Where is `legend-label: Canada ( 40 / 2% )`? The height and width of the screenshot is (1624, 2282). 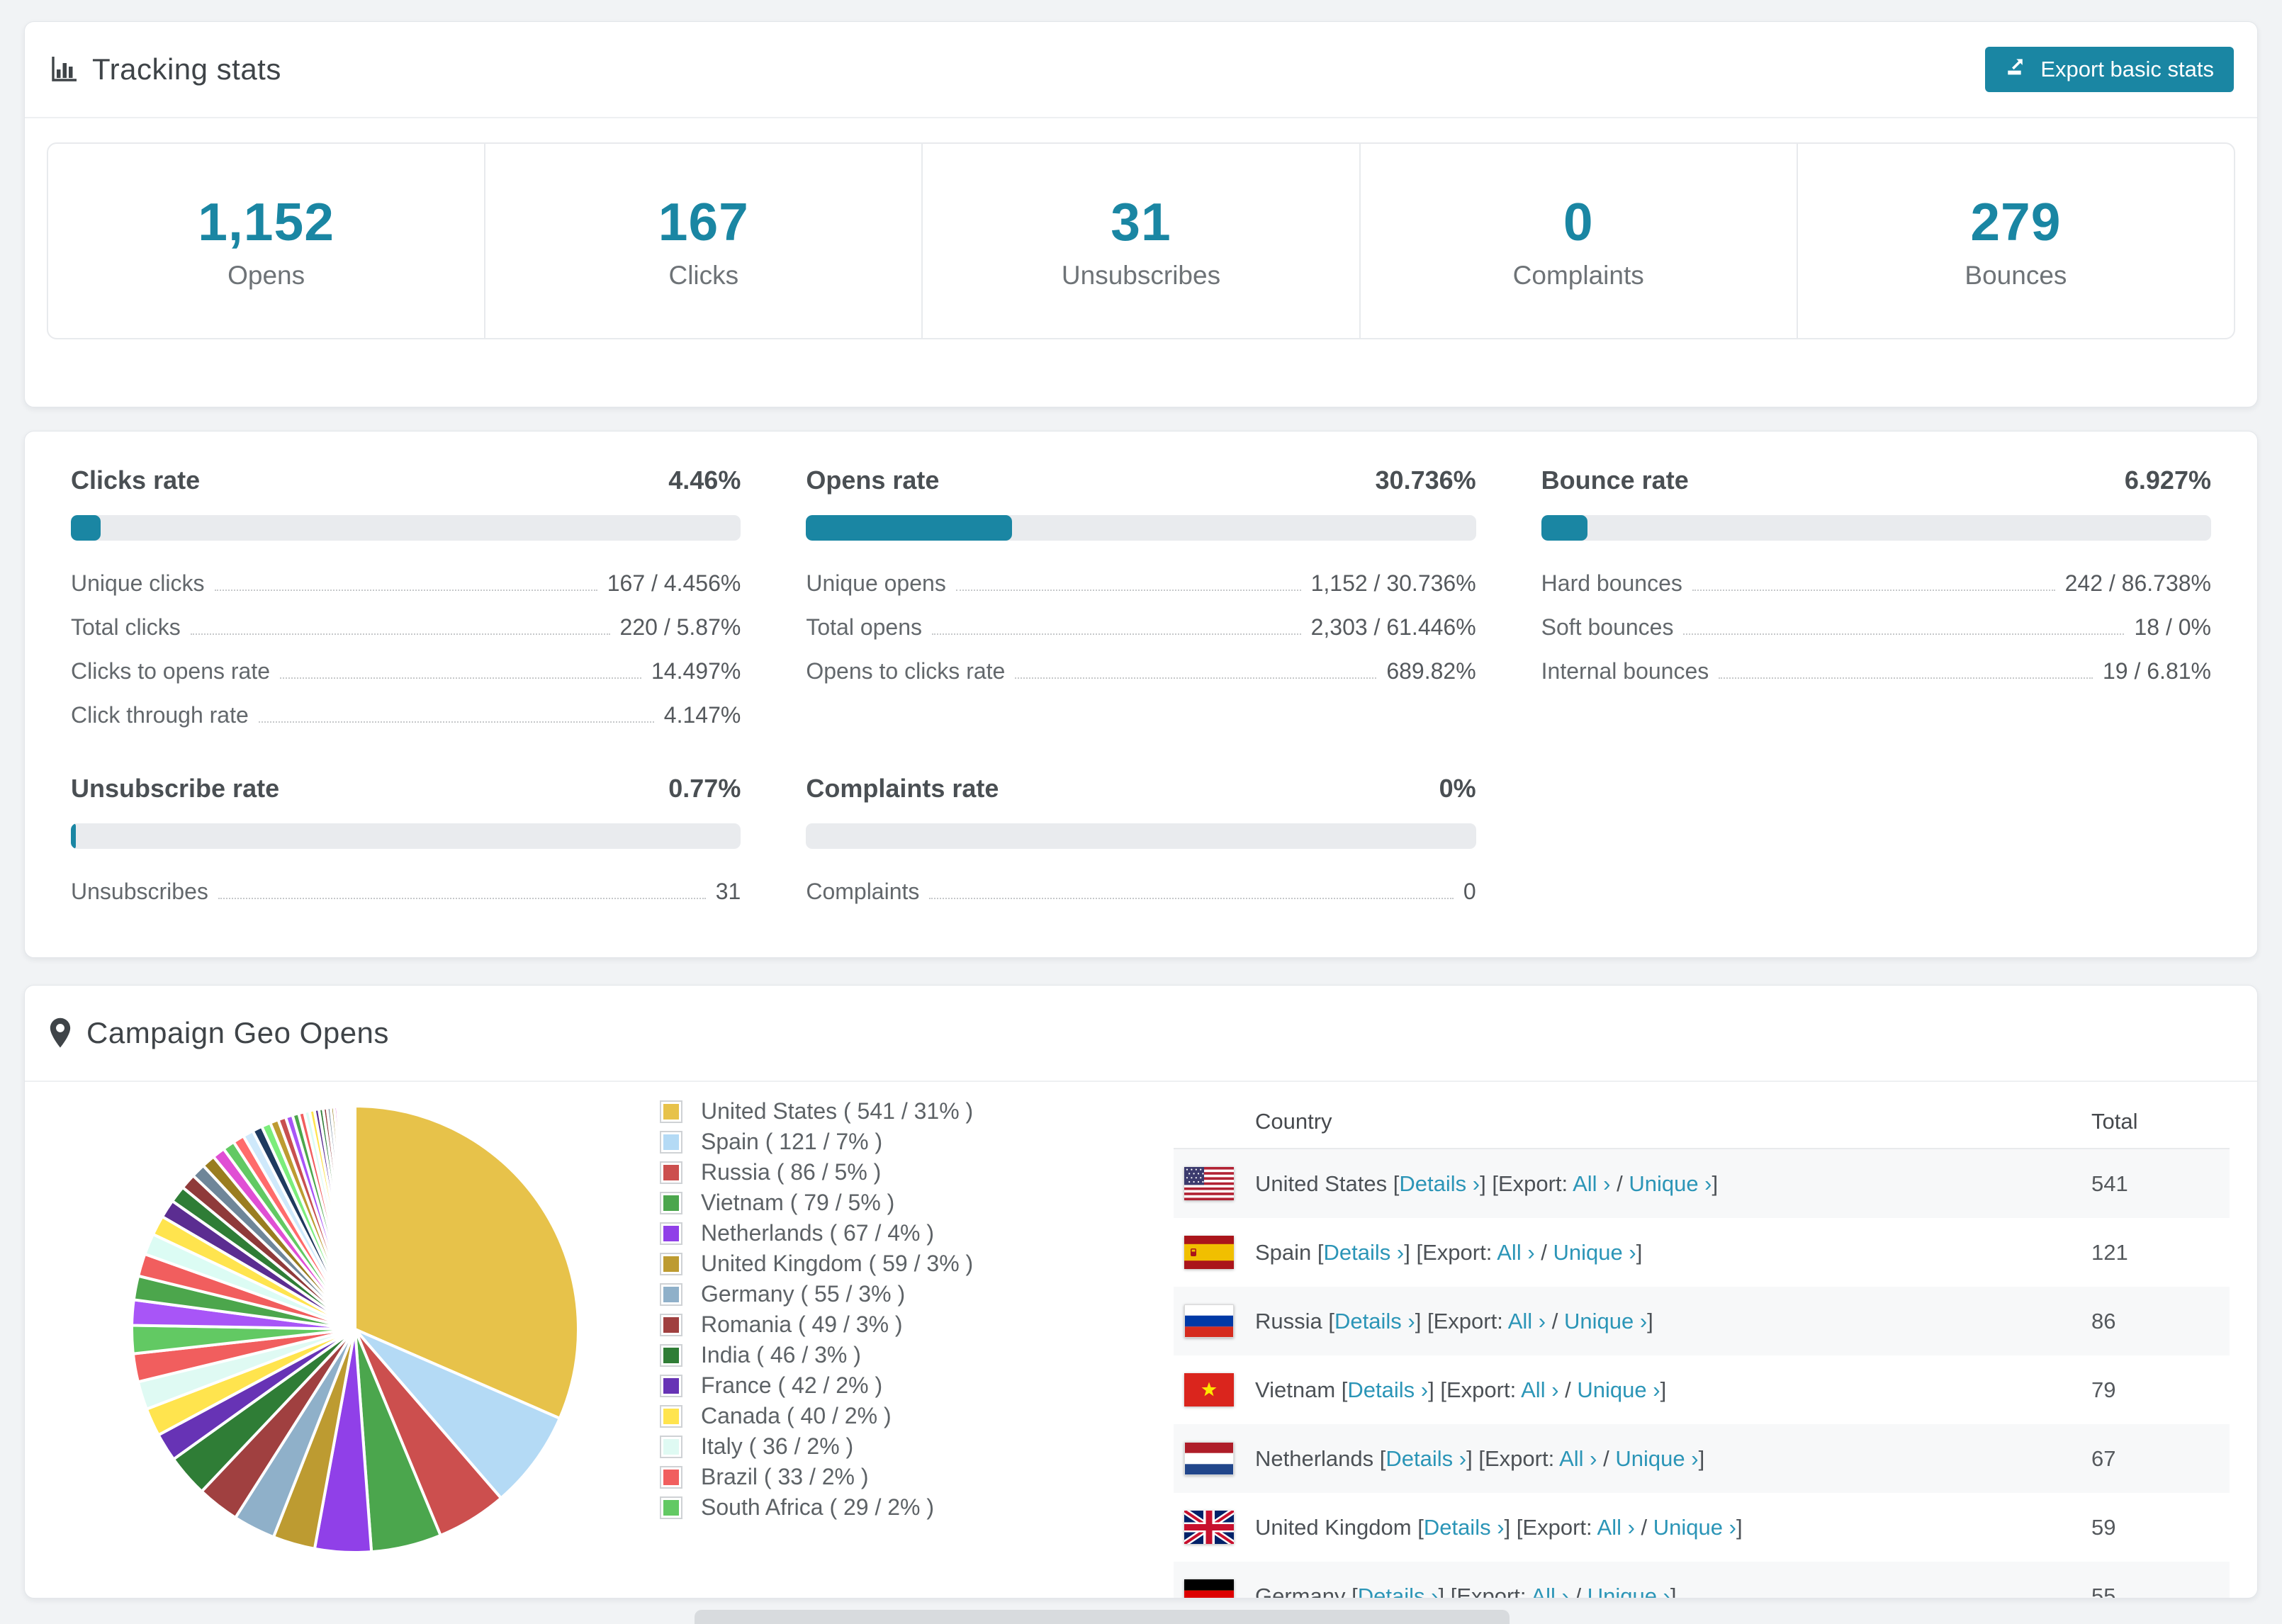
legend-label: Canada ( 40 / 2% ) is located at coordinates (796, 1415).